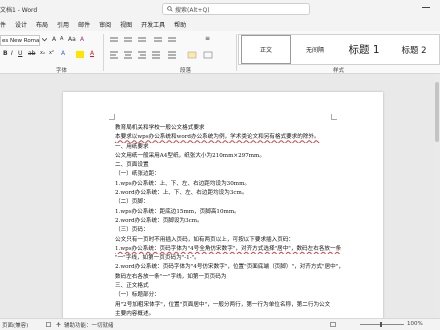  I want to click on status-bar: 页面(兼容) 辅助功能：一切就绪 100%, so click(220, 324).